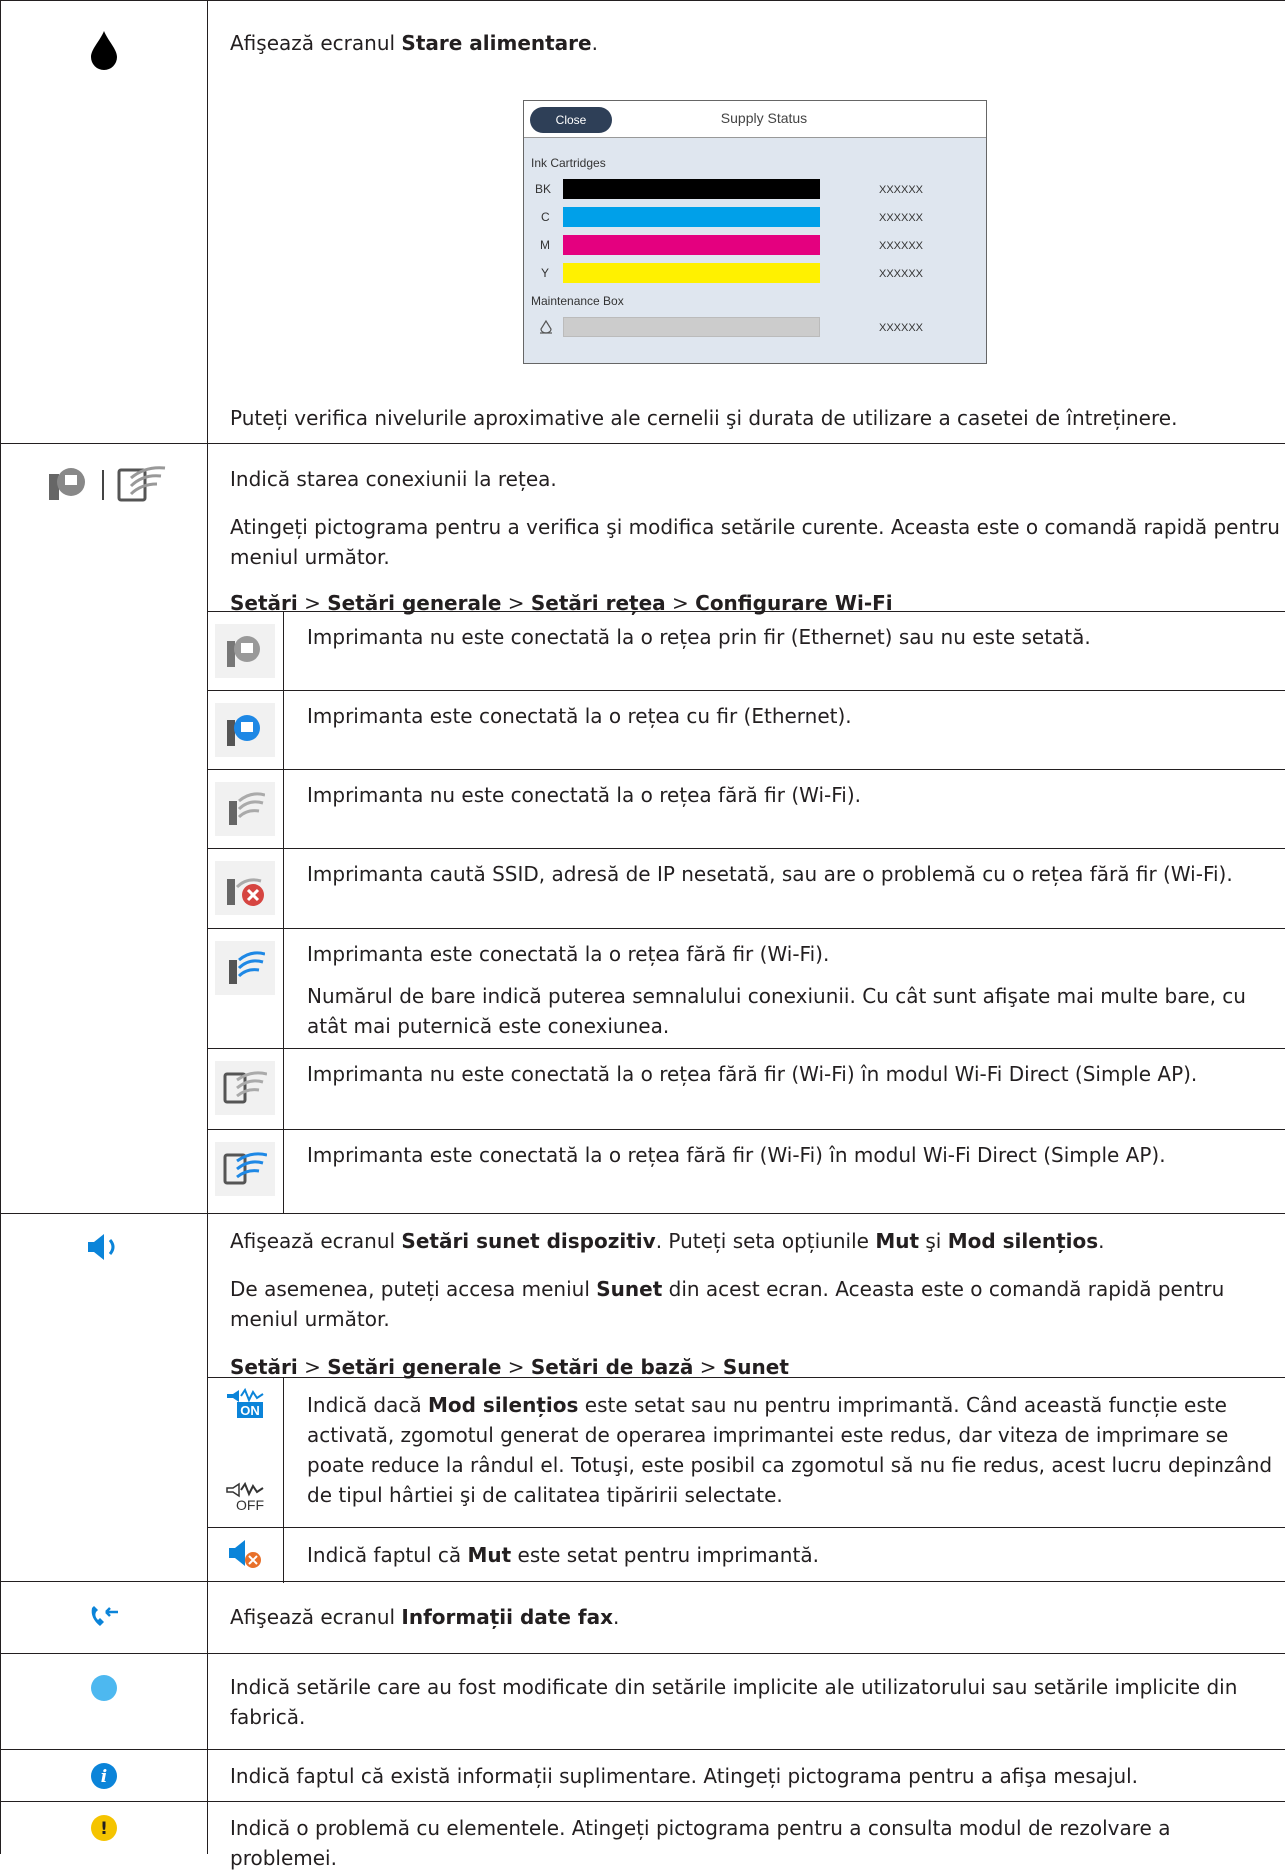  I want to click on ink-value-m: XXXXXX, so click(901, 246).